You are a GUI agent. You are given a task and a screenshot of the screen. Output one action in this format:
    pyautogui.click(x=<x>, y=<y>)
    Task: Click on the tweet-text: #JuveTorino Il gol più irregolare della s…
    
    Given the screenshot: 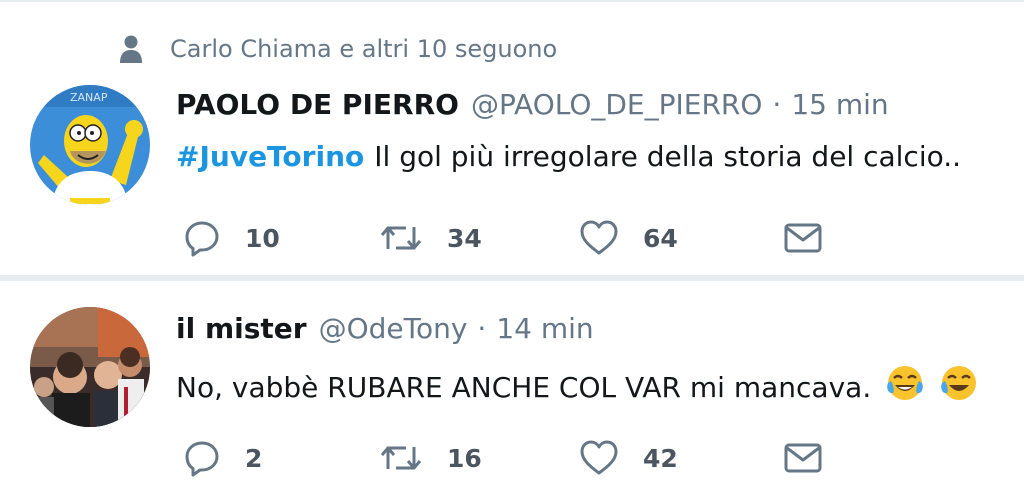 What is the action you would take?
    pyautogui.click(x=568, y=156)
    